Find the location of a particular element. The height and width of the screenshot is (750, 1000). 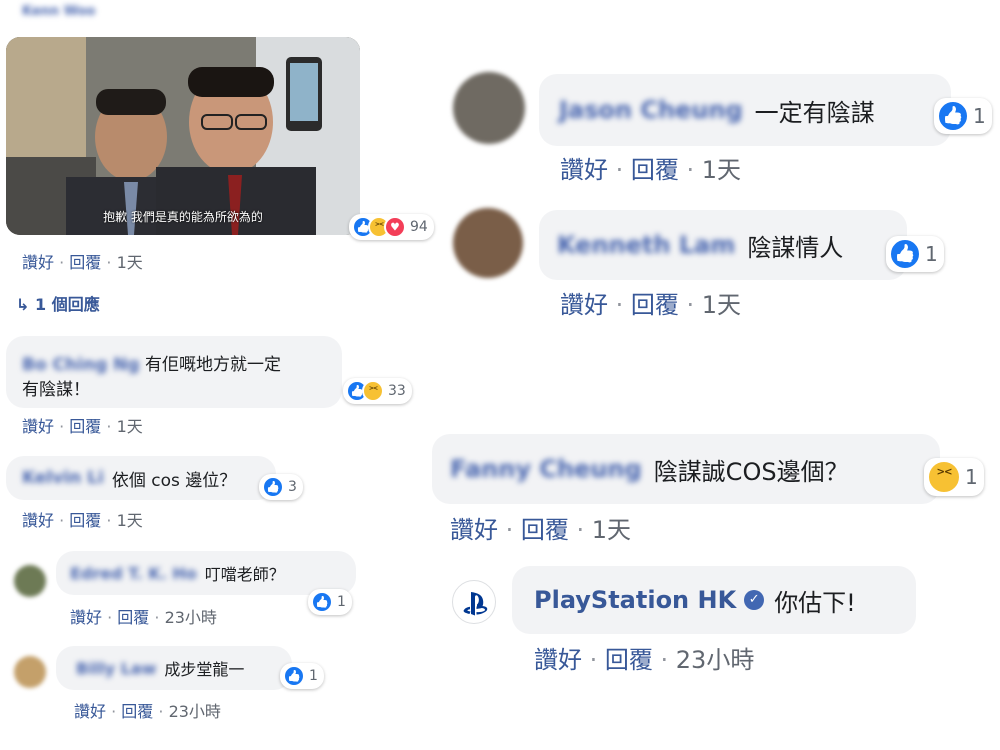

playstation-logo-icon is located at coordinates (475, 604).